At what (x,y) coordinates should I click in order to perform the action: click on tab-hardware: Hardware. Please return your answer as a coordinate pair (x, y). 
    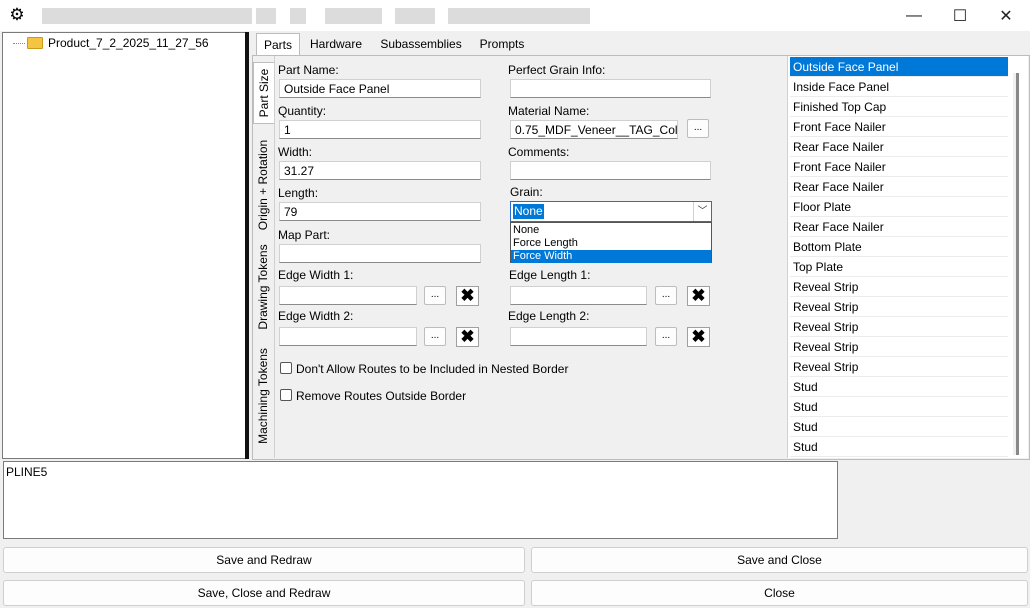
    Looking at the image, I should click on (336, 44).